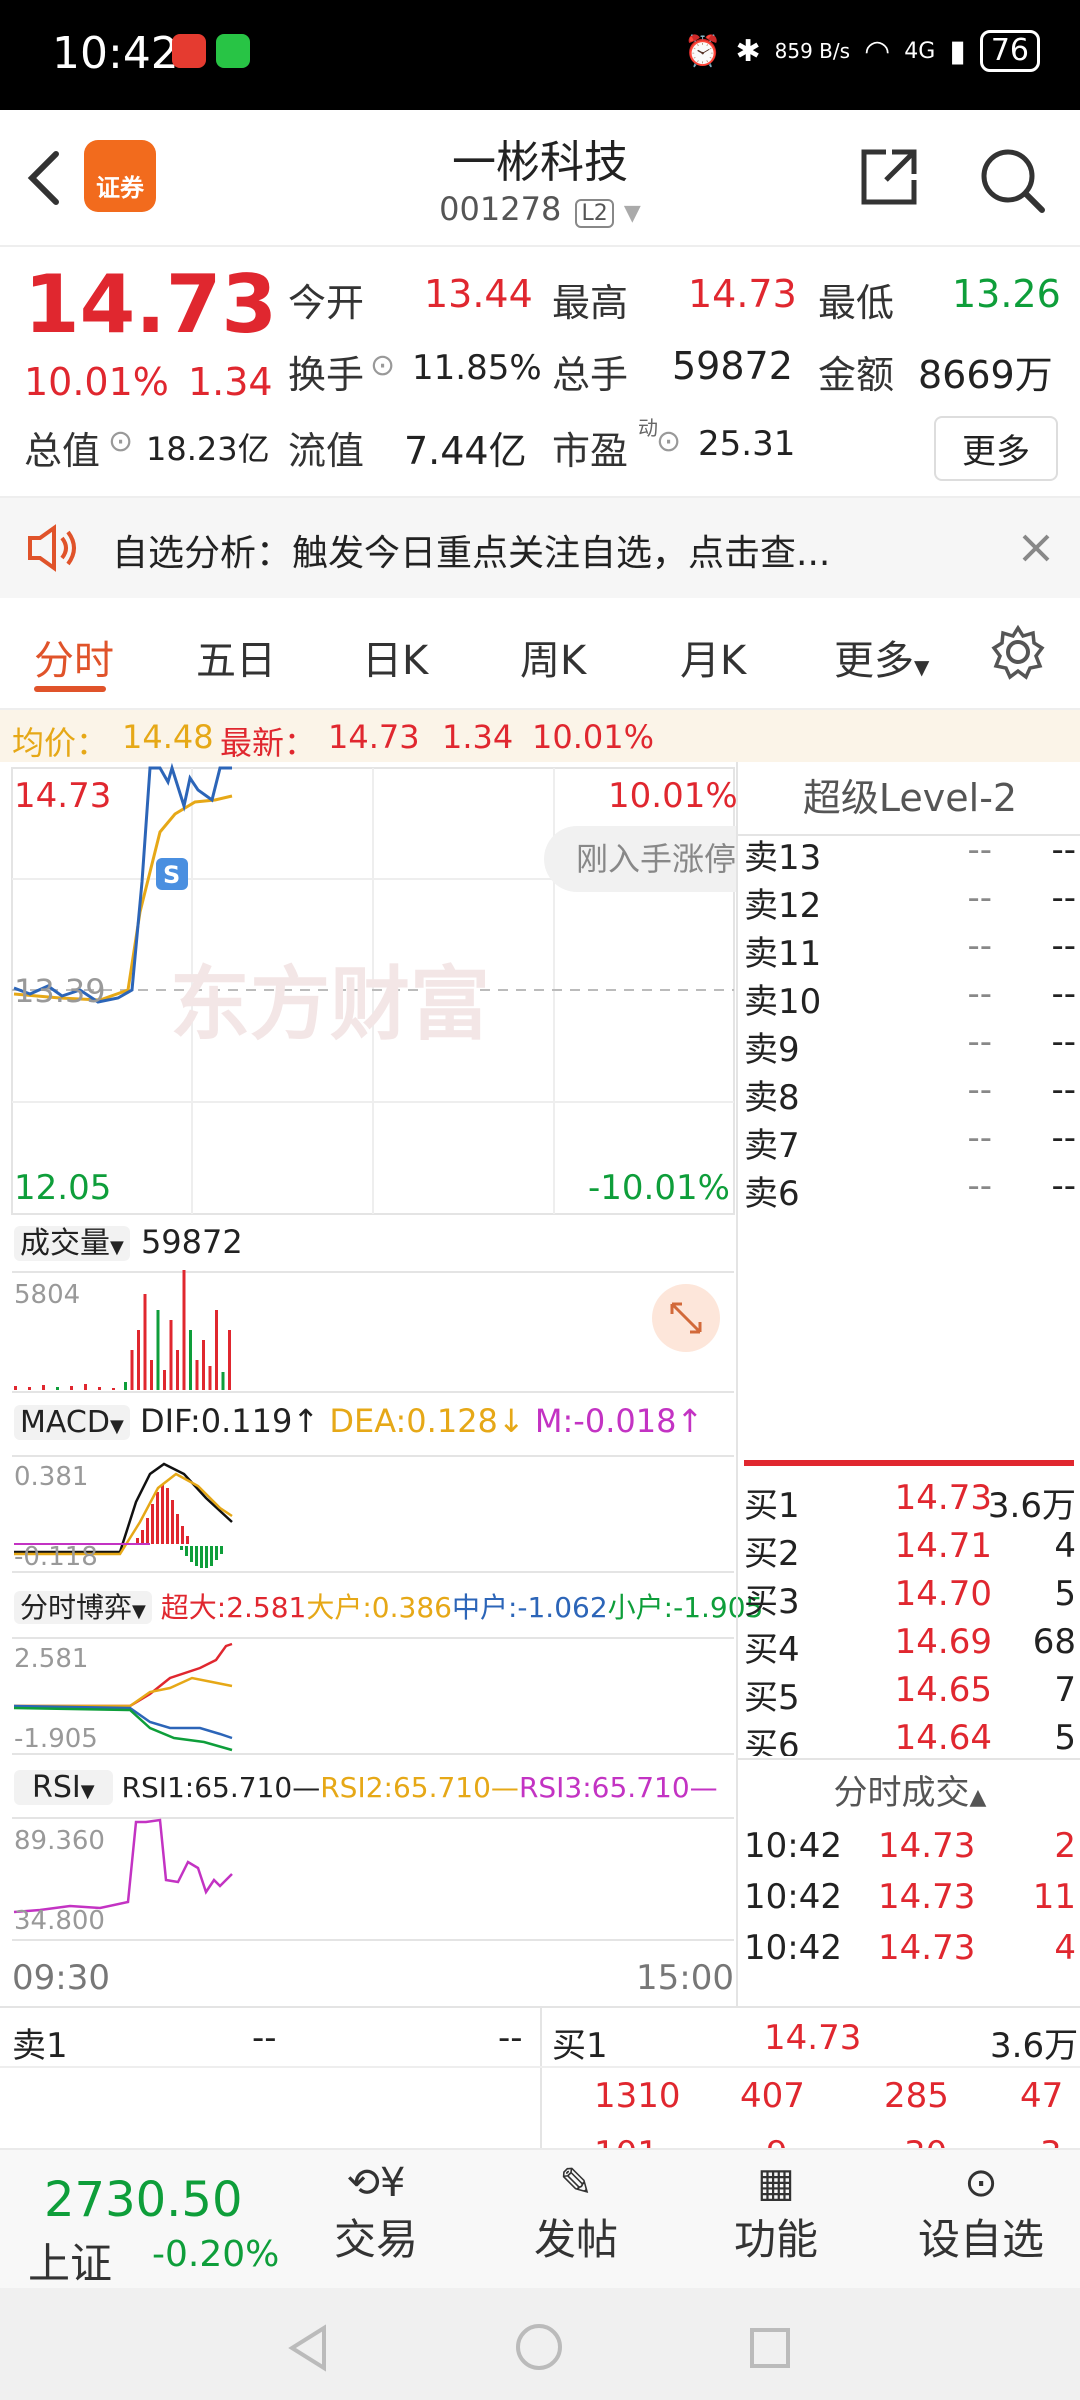  What do you see at coordinates (553, 657) in the screenshot?
I see `tab-weekly-k: 周K` at bounding box center [553, 657].